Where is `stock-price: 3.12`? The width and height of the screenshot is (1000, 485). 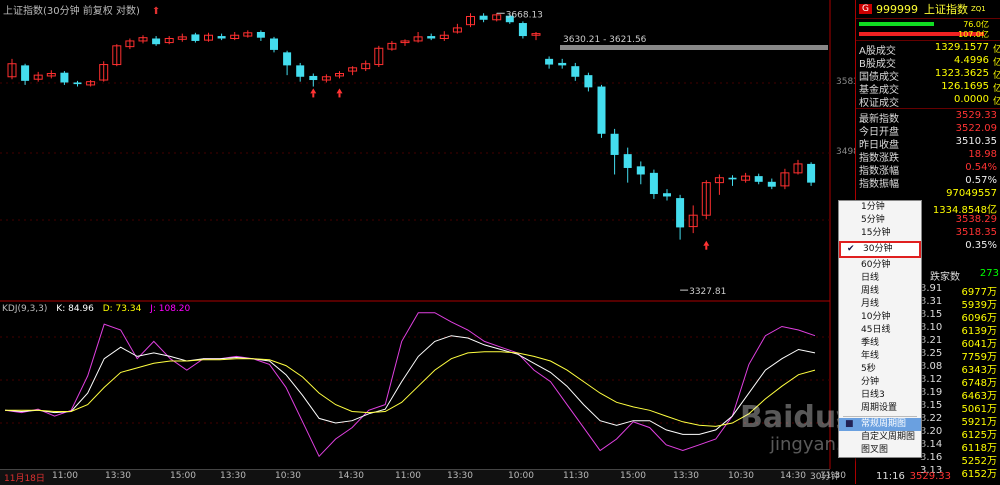 stock-price: 3.12 is located at coordinates (931, 379).